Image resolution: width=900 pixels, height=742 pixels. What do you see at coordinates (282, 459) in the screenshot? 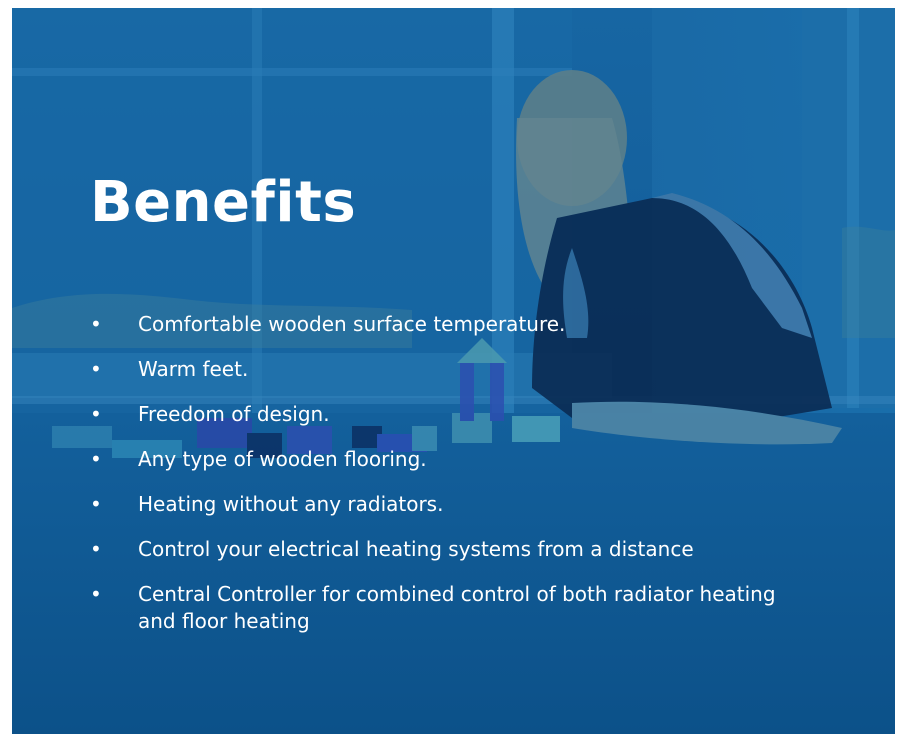
I see `list-item-text: Any type of wooden flooring.` at bounding box center [282, 459].